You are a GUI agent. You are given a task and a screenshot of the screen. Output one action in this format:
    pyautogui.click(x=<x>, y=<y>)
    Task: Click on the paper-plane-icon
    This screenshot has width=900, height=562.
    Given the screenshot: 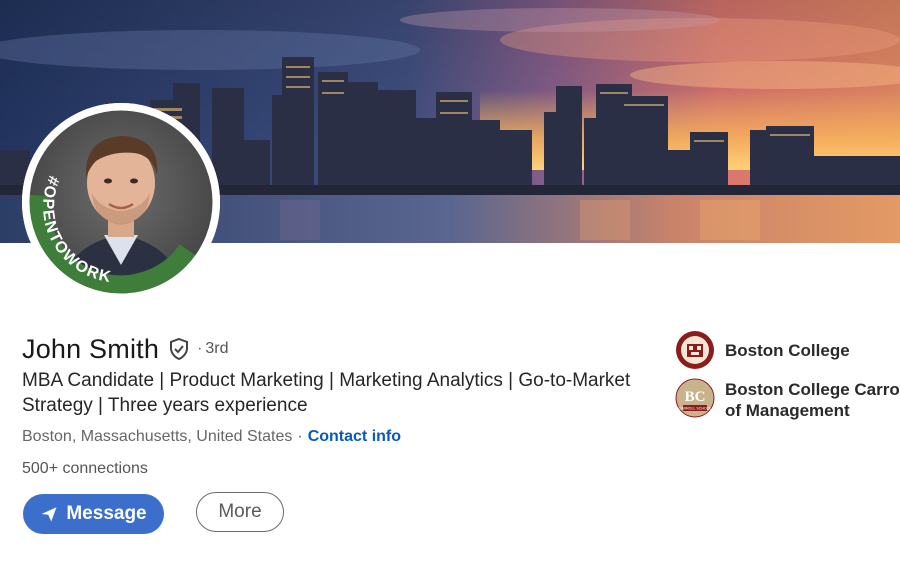 What is the action you would take?
    pyautogui.click(x=49, y=514)
    